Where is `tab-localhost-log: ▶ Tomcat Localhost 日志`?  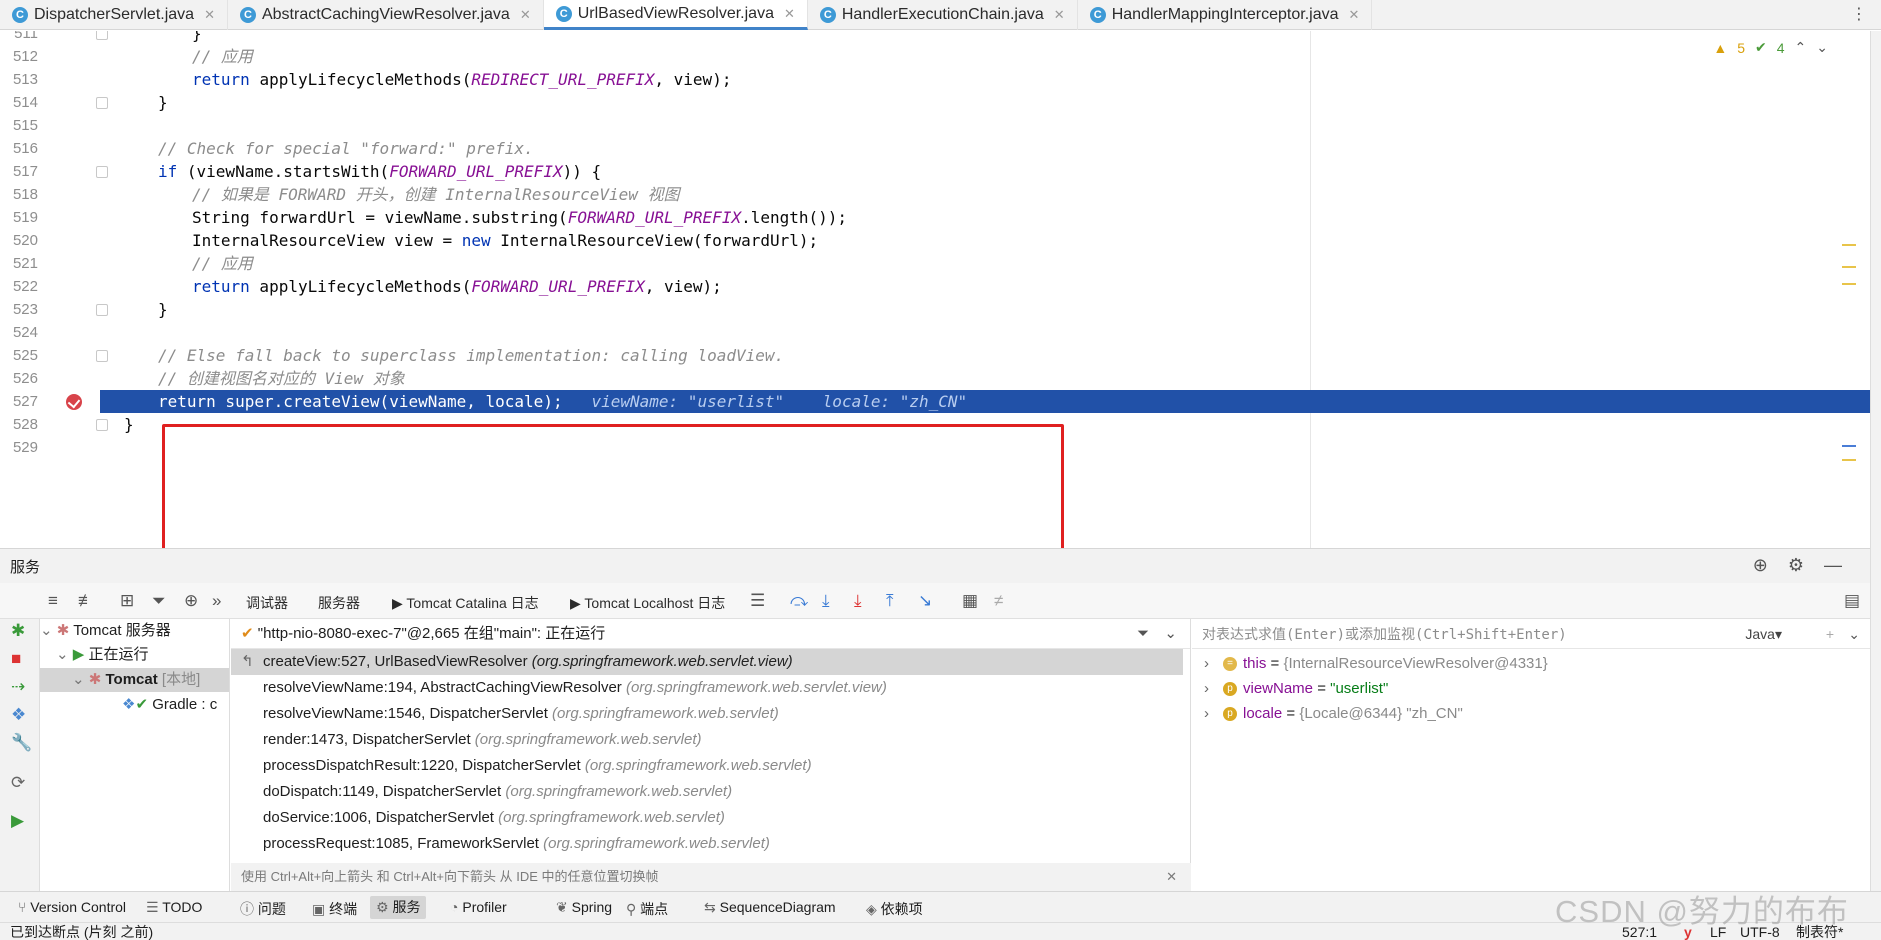 tab-localhost-log: ▶ Tomcat Localhost 日志 is located at coordinates (647, 603).